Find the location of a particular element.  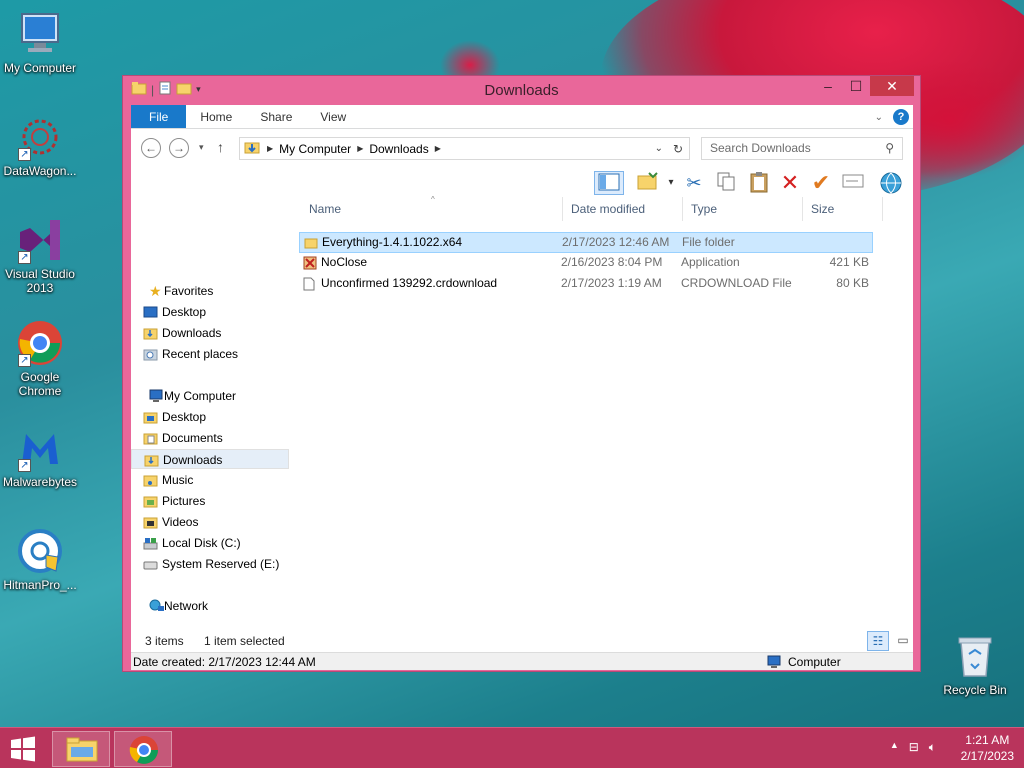

copy-icon is located at coordinates (726, 183).